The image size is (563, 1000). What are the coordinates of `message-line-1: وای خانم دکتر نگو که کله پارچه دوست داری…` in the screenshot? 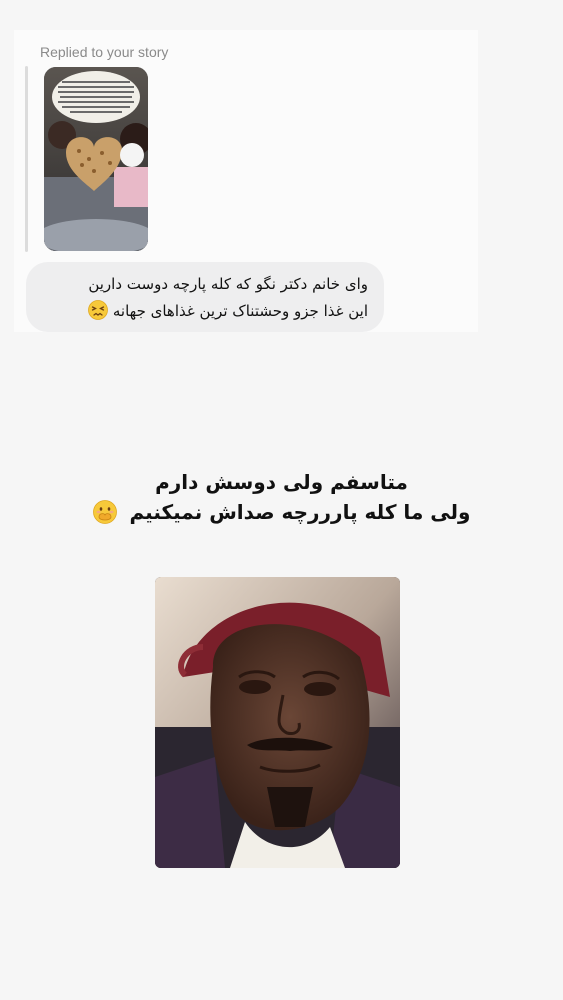 It's located at (228, 284).